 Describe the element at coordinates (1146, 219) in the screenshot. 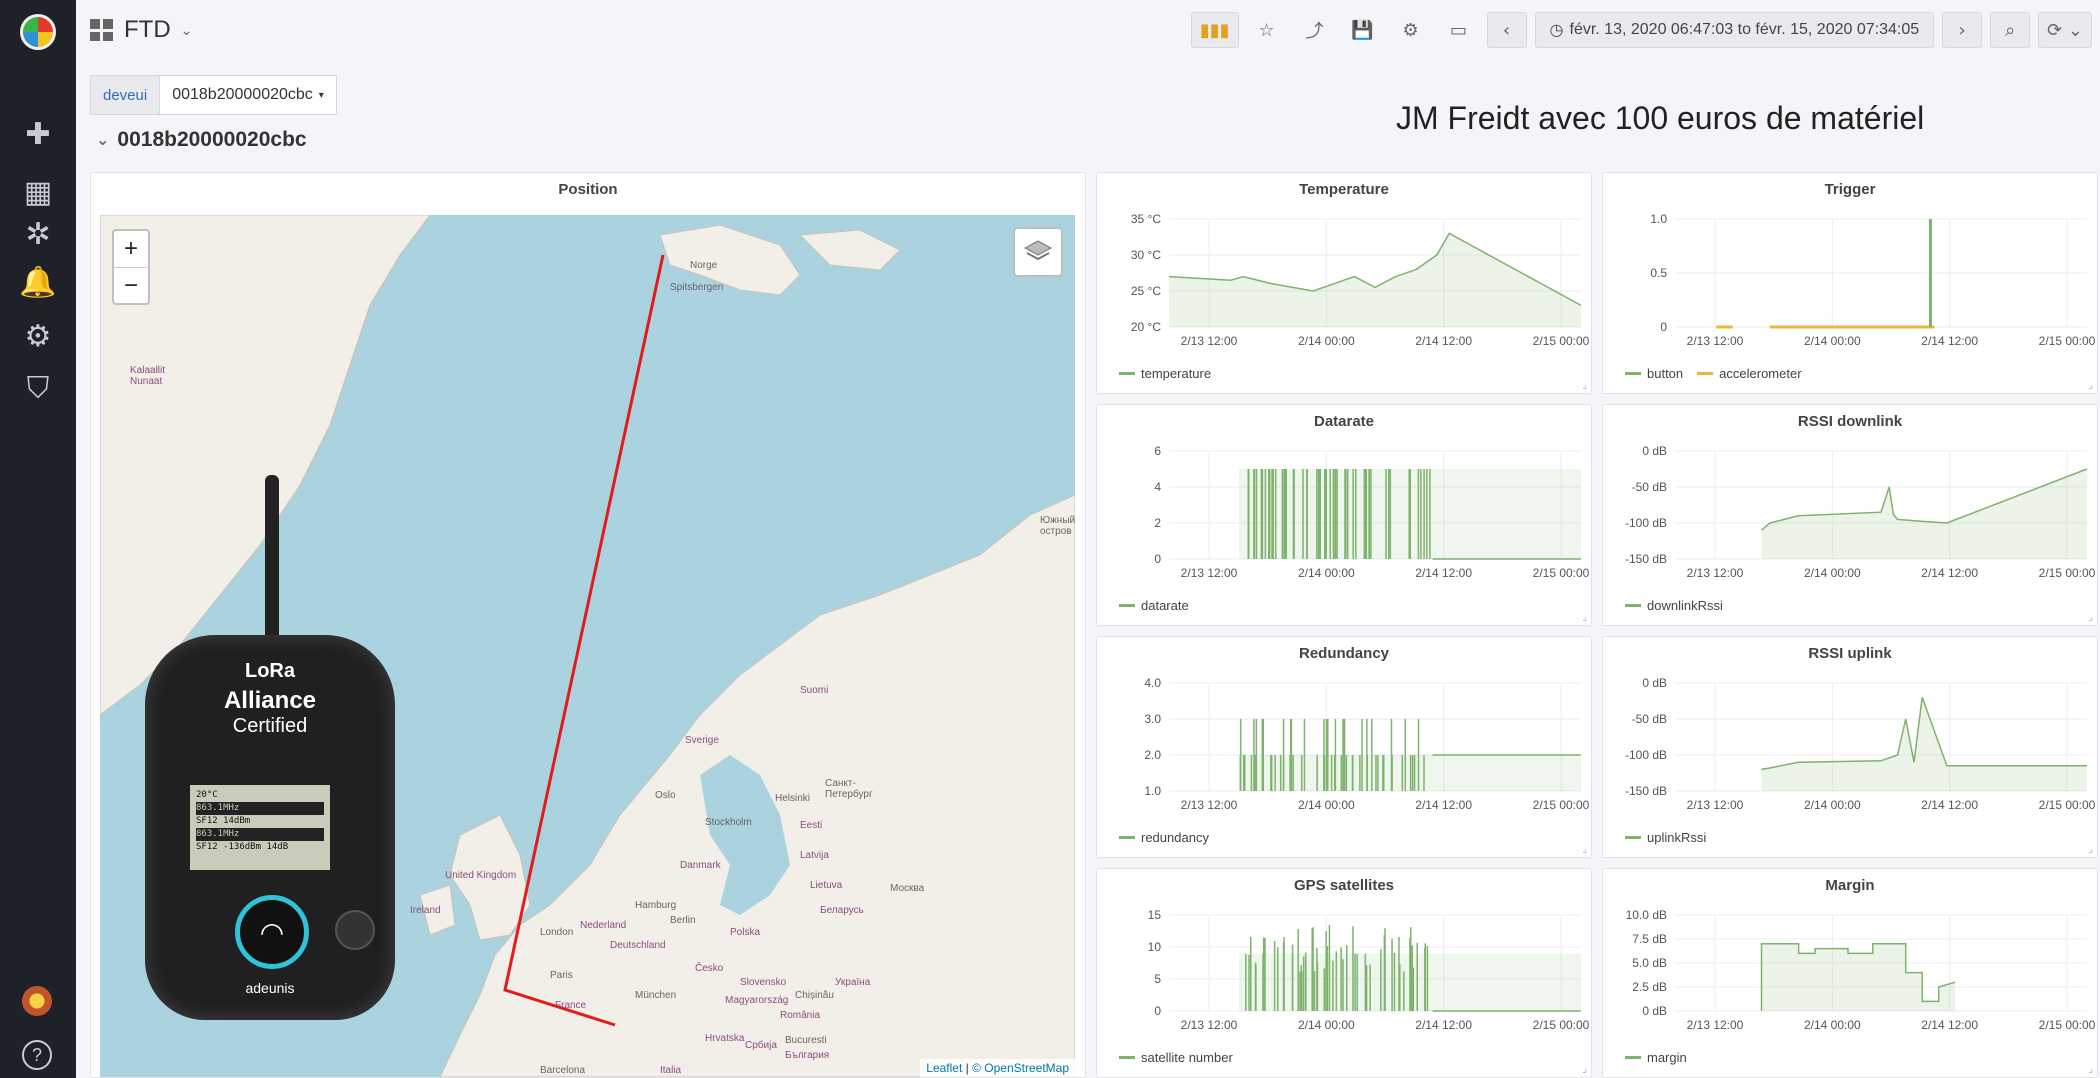

I see `y-tick-label: 35 °C` at that location.